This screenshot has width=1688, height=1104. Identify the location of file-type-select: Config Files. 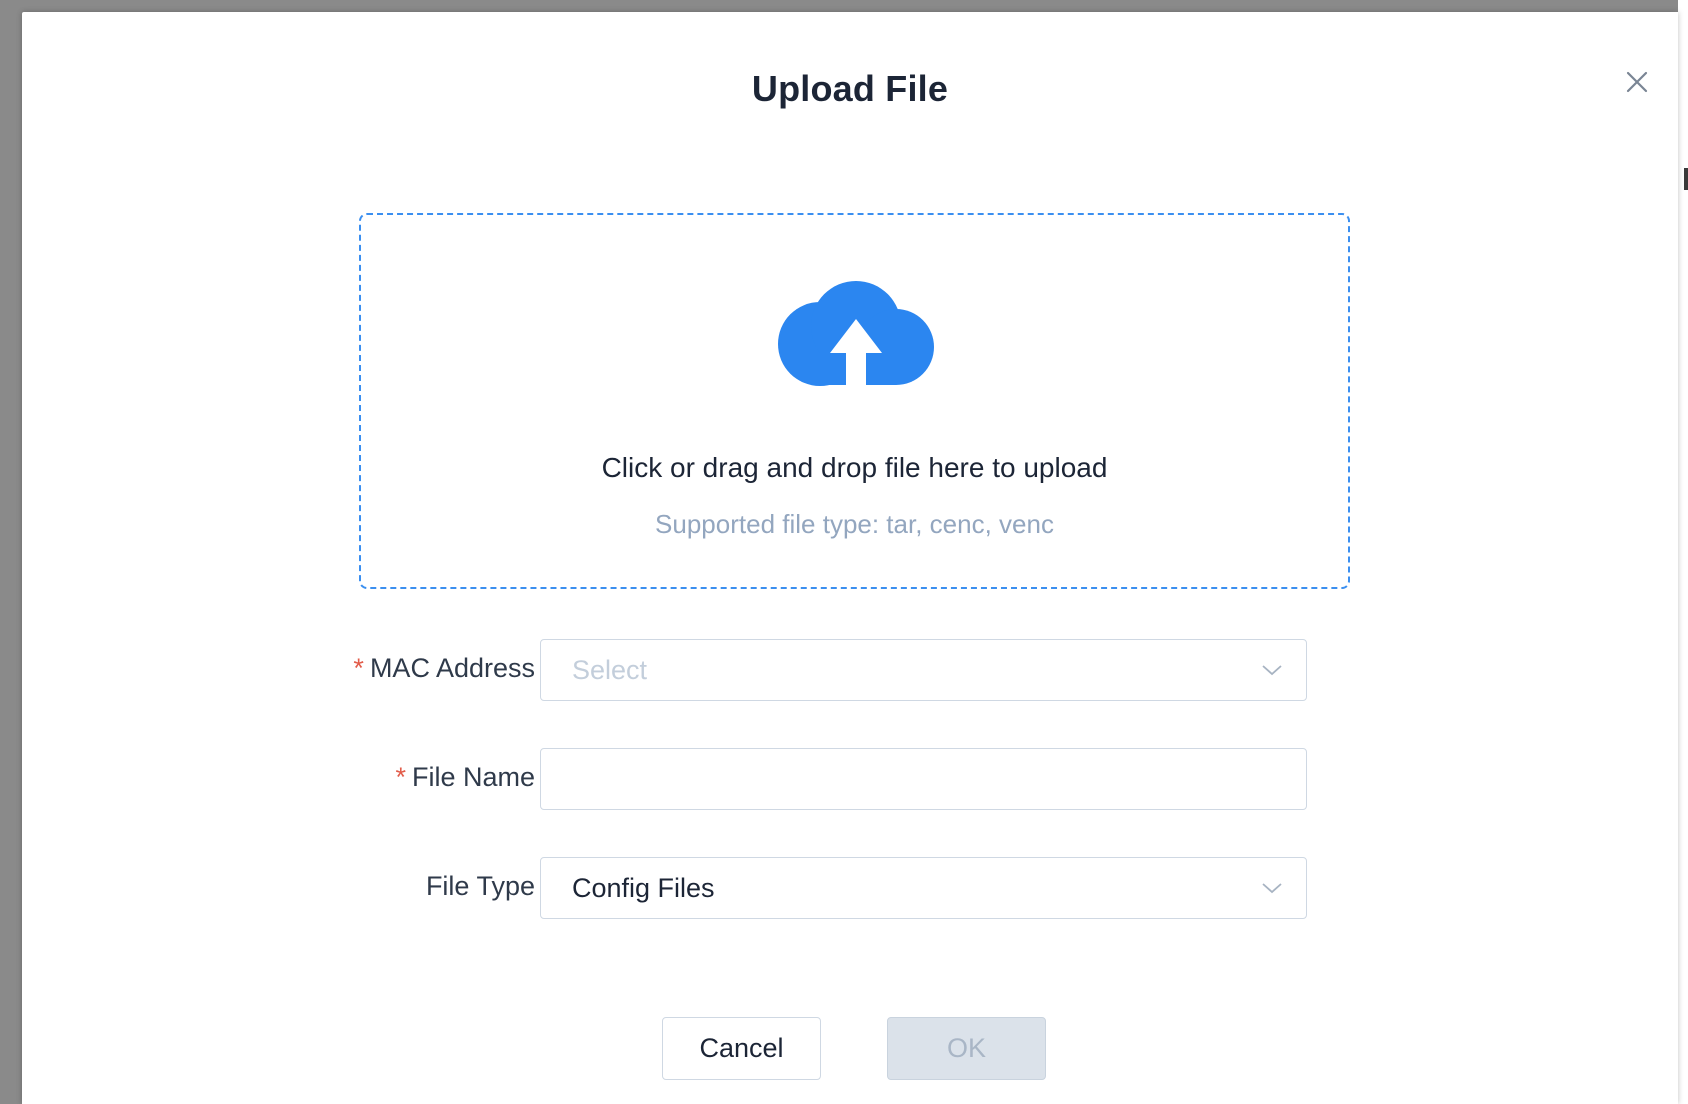
(923, 888).